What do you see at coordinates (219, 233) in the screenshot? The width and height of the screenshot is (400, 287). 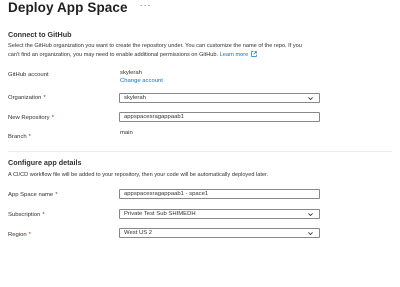 I see `region-dropdown: West US 2` at bounding box center [219, 233].